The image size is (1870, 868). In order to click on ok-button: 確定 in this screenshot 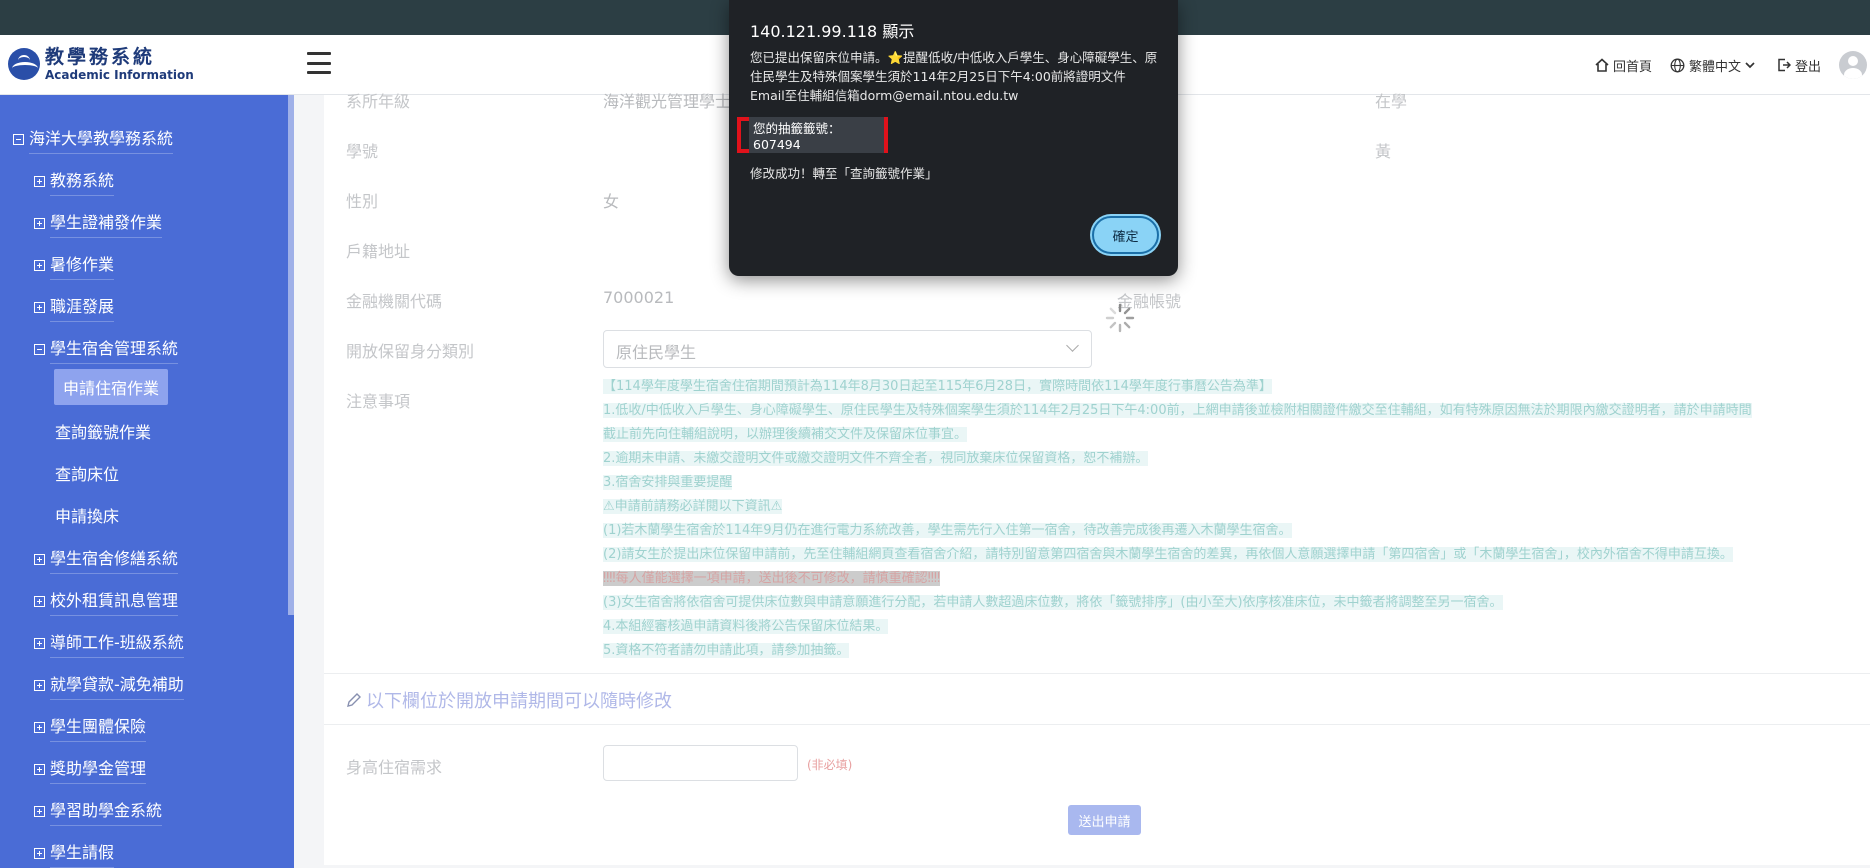, I will do `click(1125, 235)`.